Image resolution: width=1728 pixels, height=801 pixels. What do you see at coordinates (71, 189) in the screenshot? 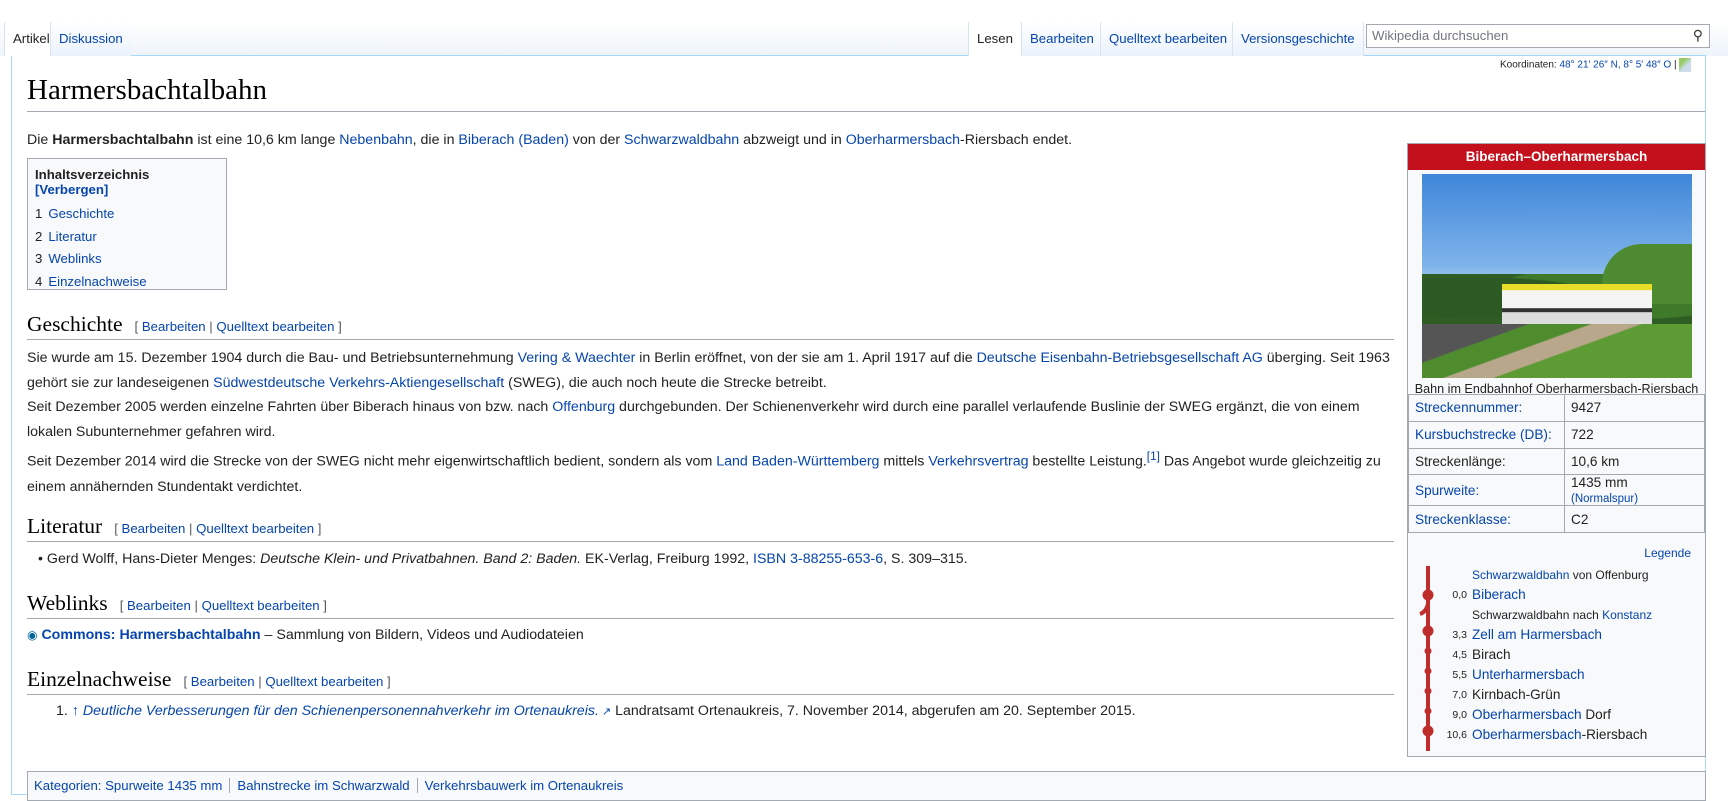
I see `toc-toggle: [Verbergen]` at bounding box center [71, 189].